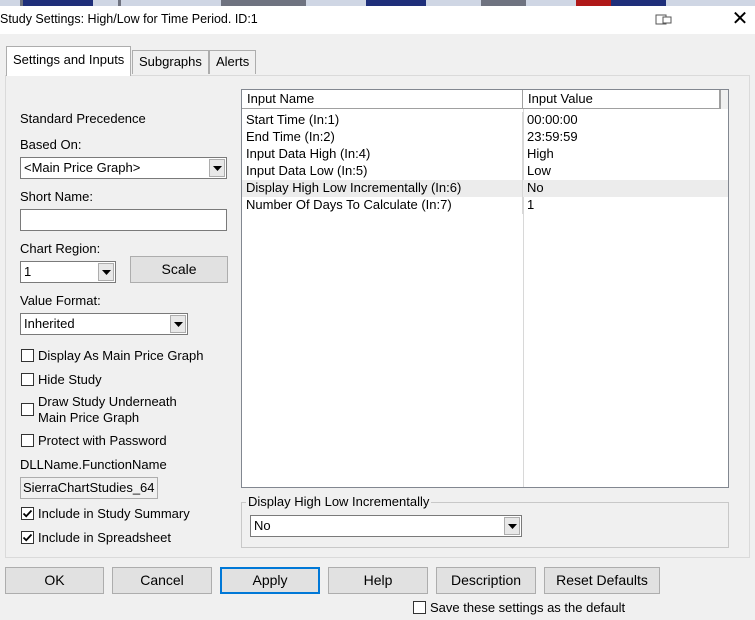  I want to click on draw-underneath-label-line2: Main Price Graph, so click(89, 417).